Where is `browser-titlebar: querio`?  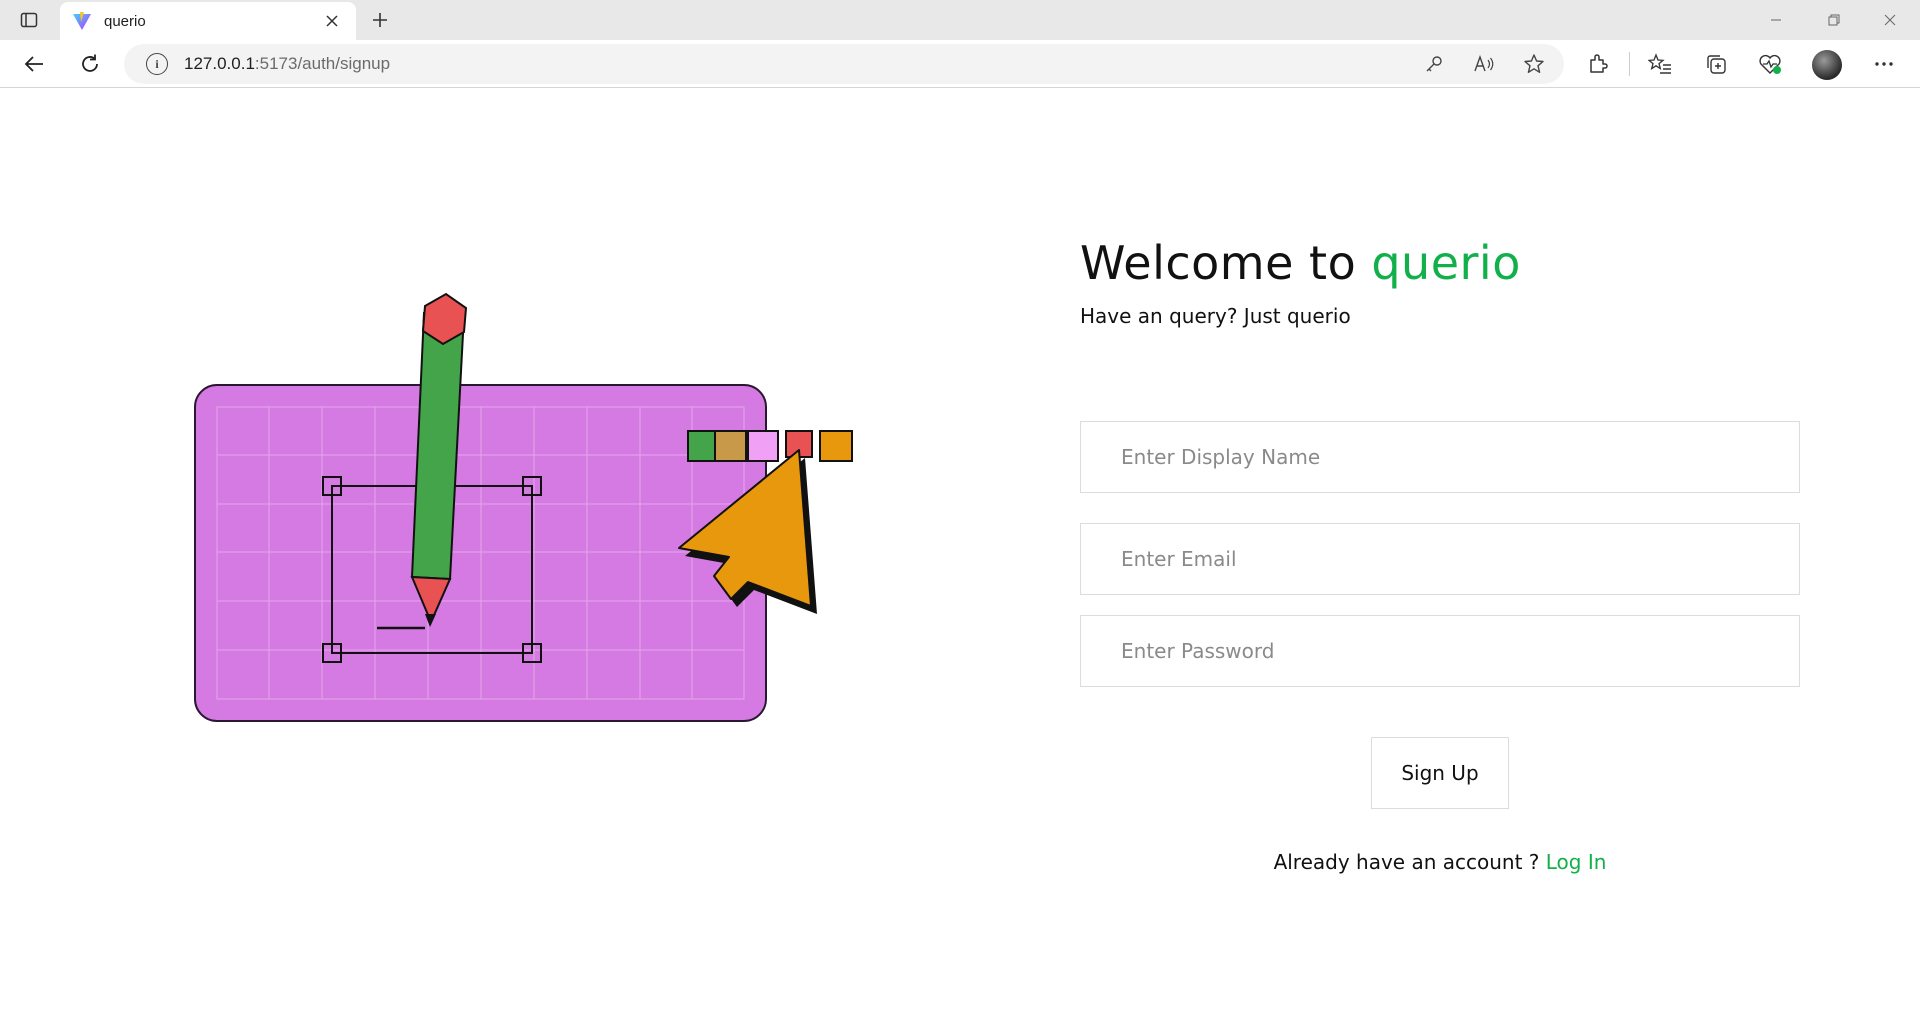
browser-titlebar: querio is located at coordinates (960, 20).